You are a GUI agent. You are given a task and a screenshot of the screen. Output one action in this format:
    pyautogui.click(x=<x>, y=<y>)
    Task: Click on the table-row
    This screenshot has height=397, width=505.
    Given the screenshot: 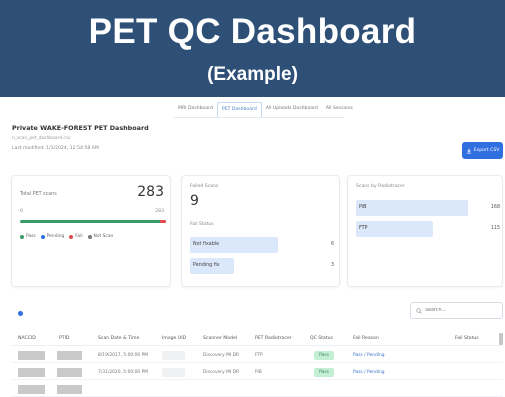 What is the action you would take?
    pyautogui.click(x=257, y=389)
    